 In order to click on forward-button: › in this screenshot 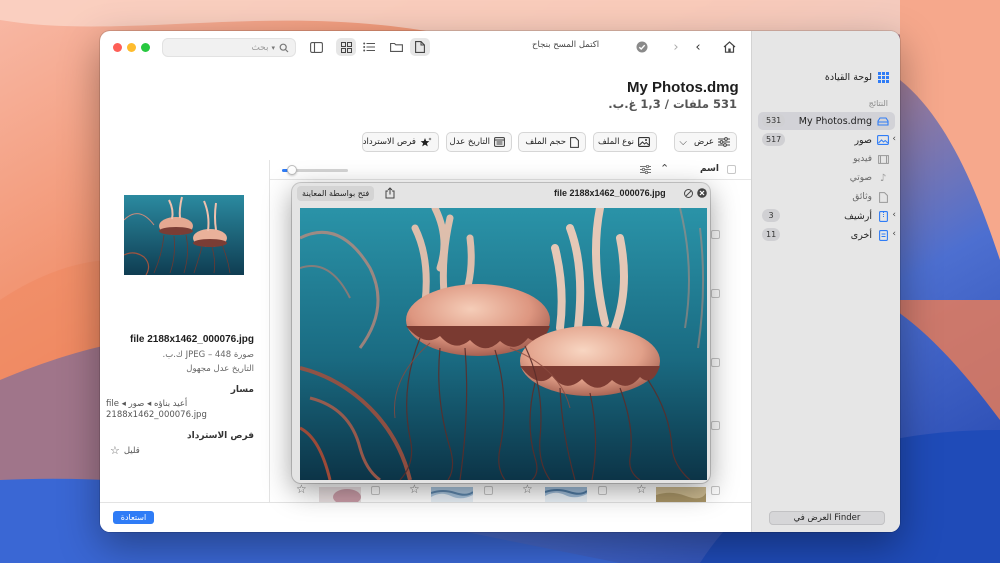, I will do `click(676, 47)`.